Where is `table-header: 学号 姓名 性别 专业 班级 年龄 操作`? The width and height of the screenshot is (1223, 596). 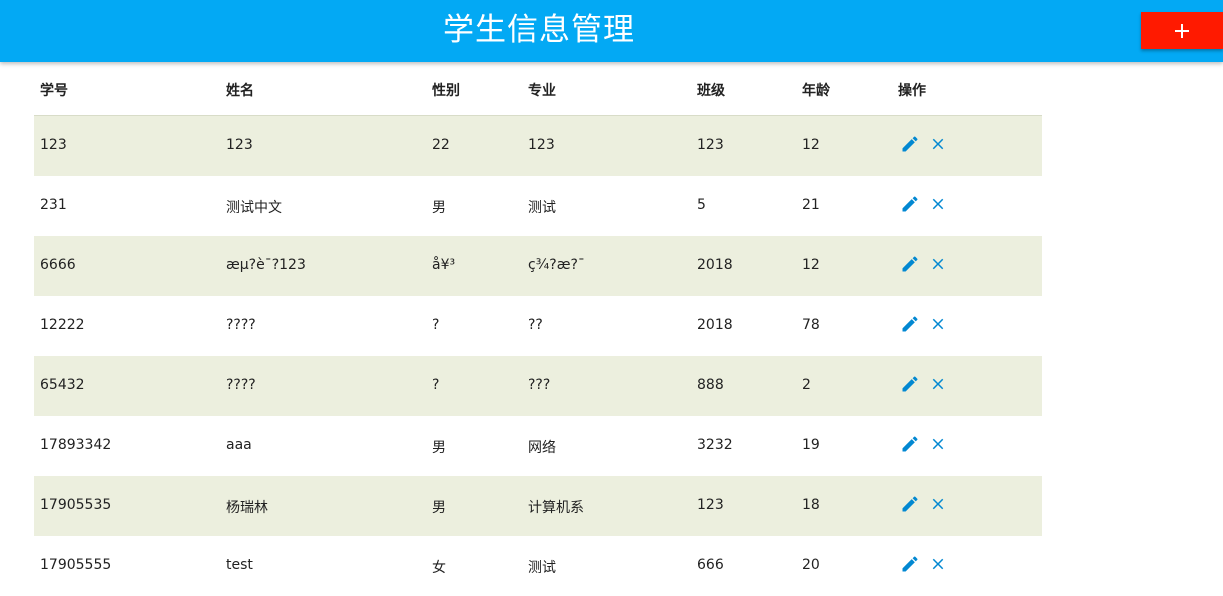 table-header: 学号 姓名 性别 专业 班级 年龄 操作 is located at coordinates (538, 89).